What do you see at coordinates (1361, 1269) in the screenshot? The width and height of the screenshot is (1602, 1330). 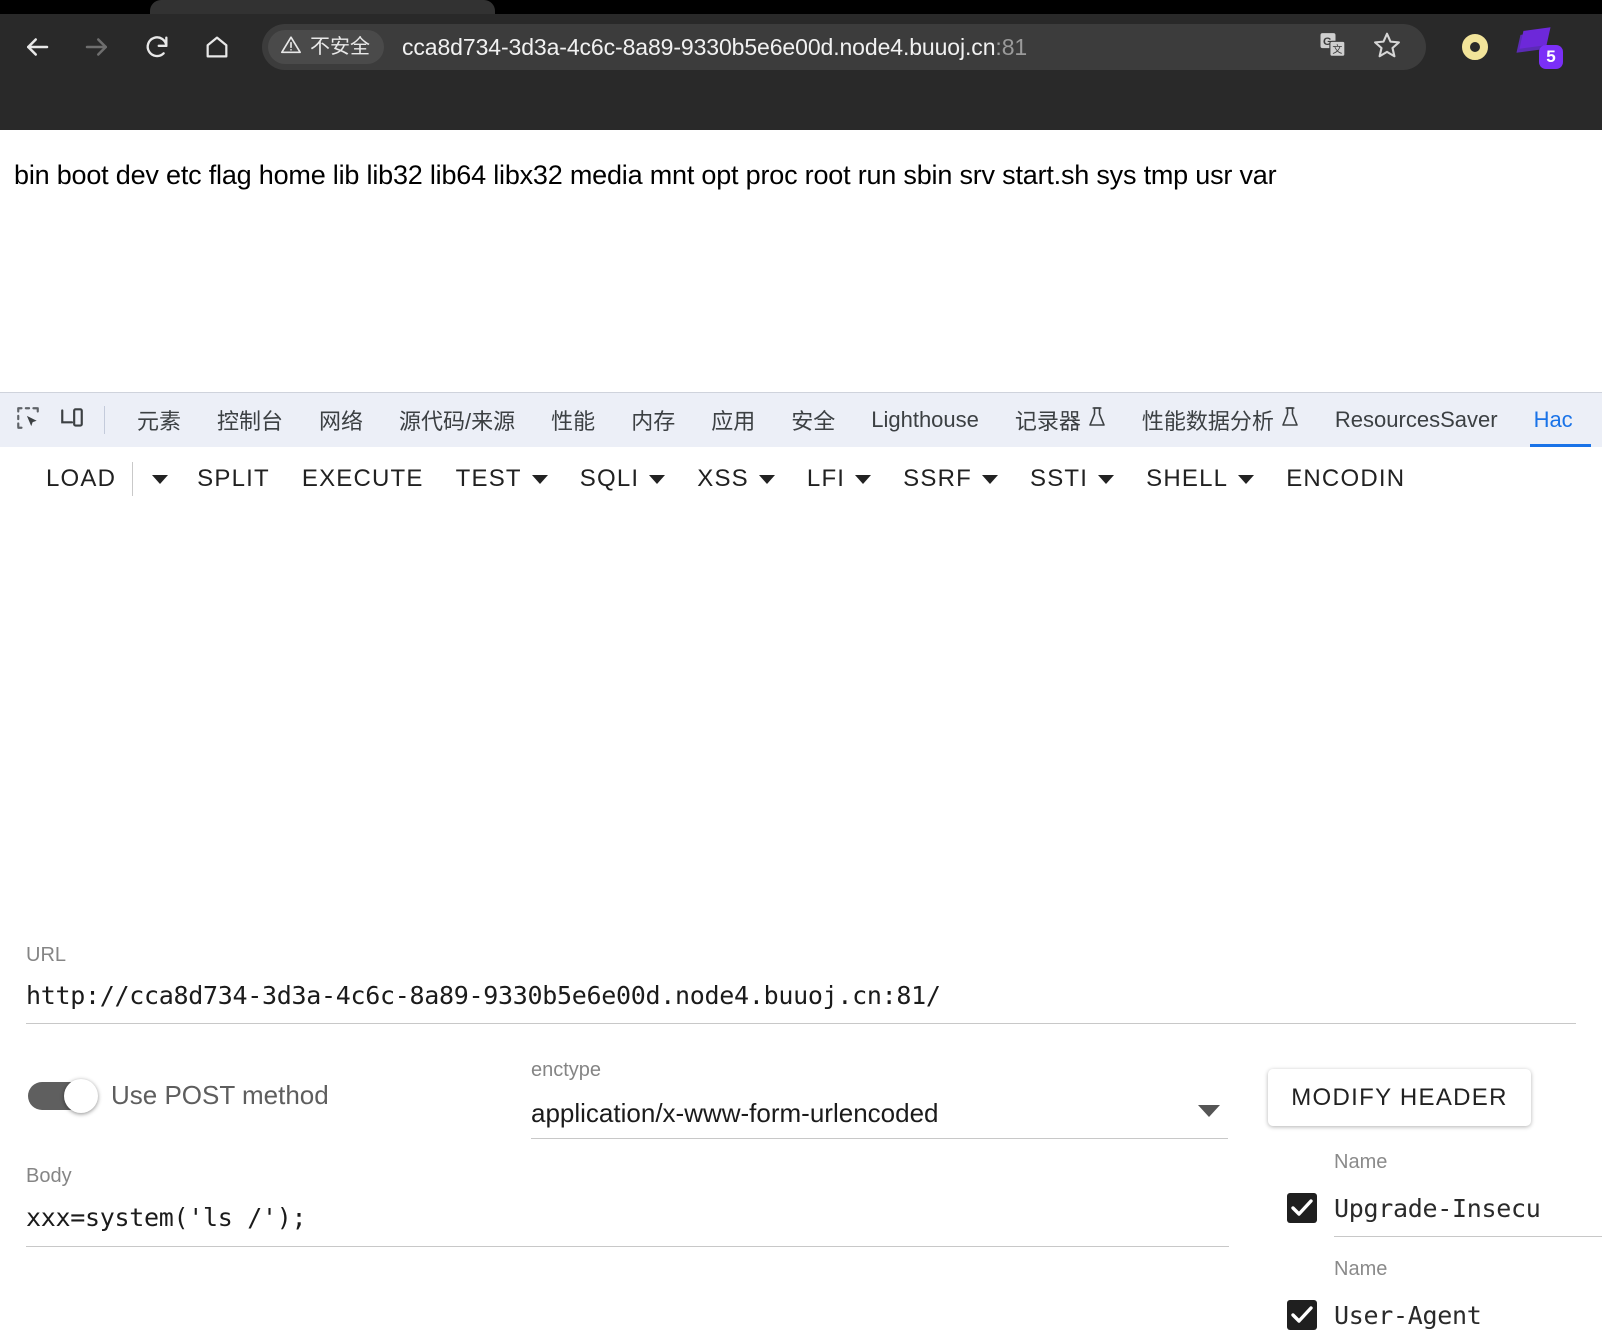 I see `header-name-label: Name` at bounding box center [1361, 1269].